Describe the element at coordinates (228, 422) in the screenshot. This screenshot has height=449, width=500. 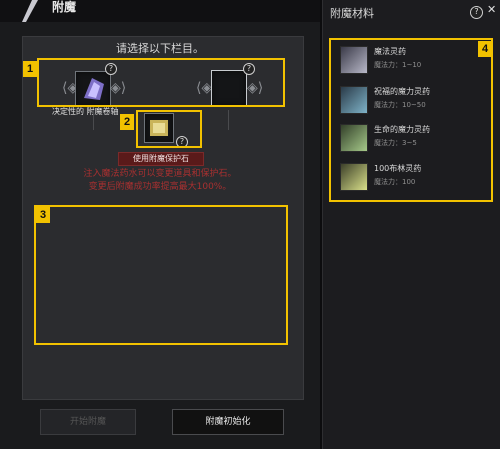
I see `reset-enchant-button: 附魔初始化` at that location.